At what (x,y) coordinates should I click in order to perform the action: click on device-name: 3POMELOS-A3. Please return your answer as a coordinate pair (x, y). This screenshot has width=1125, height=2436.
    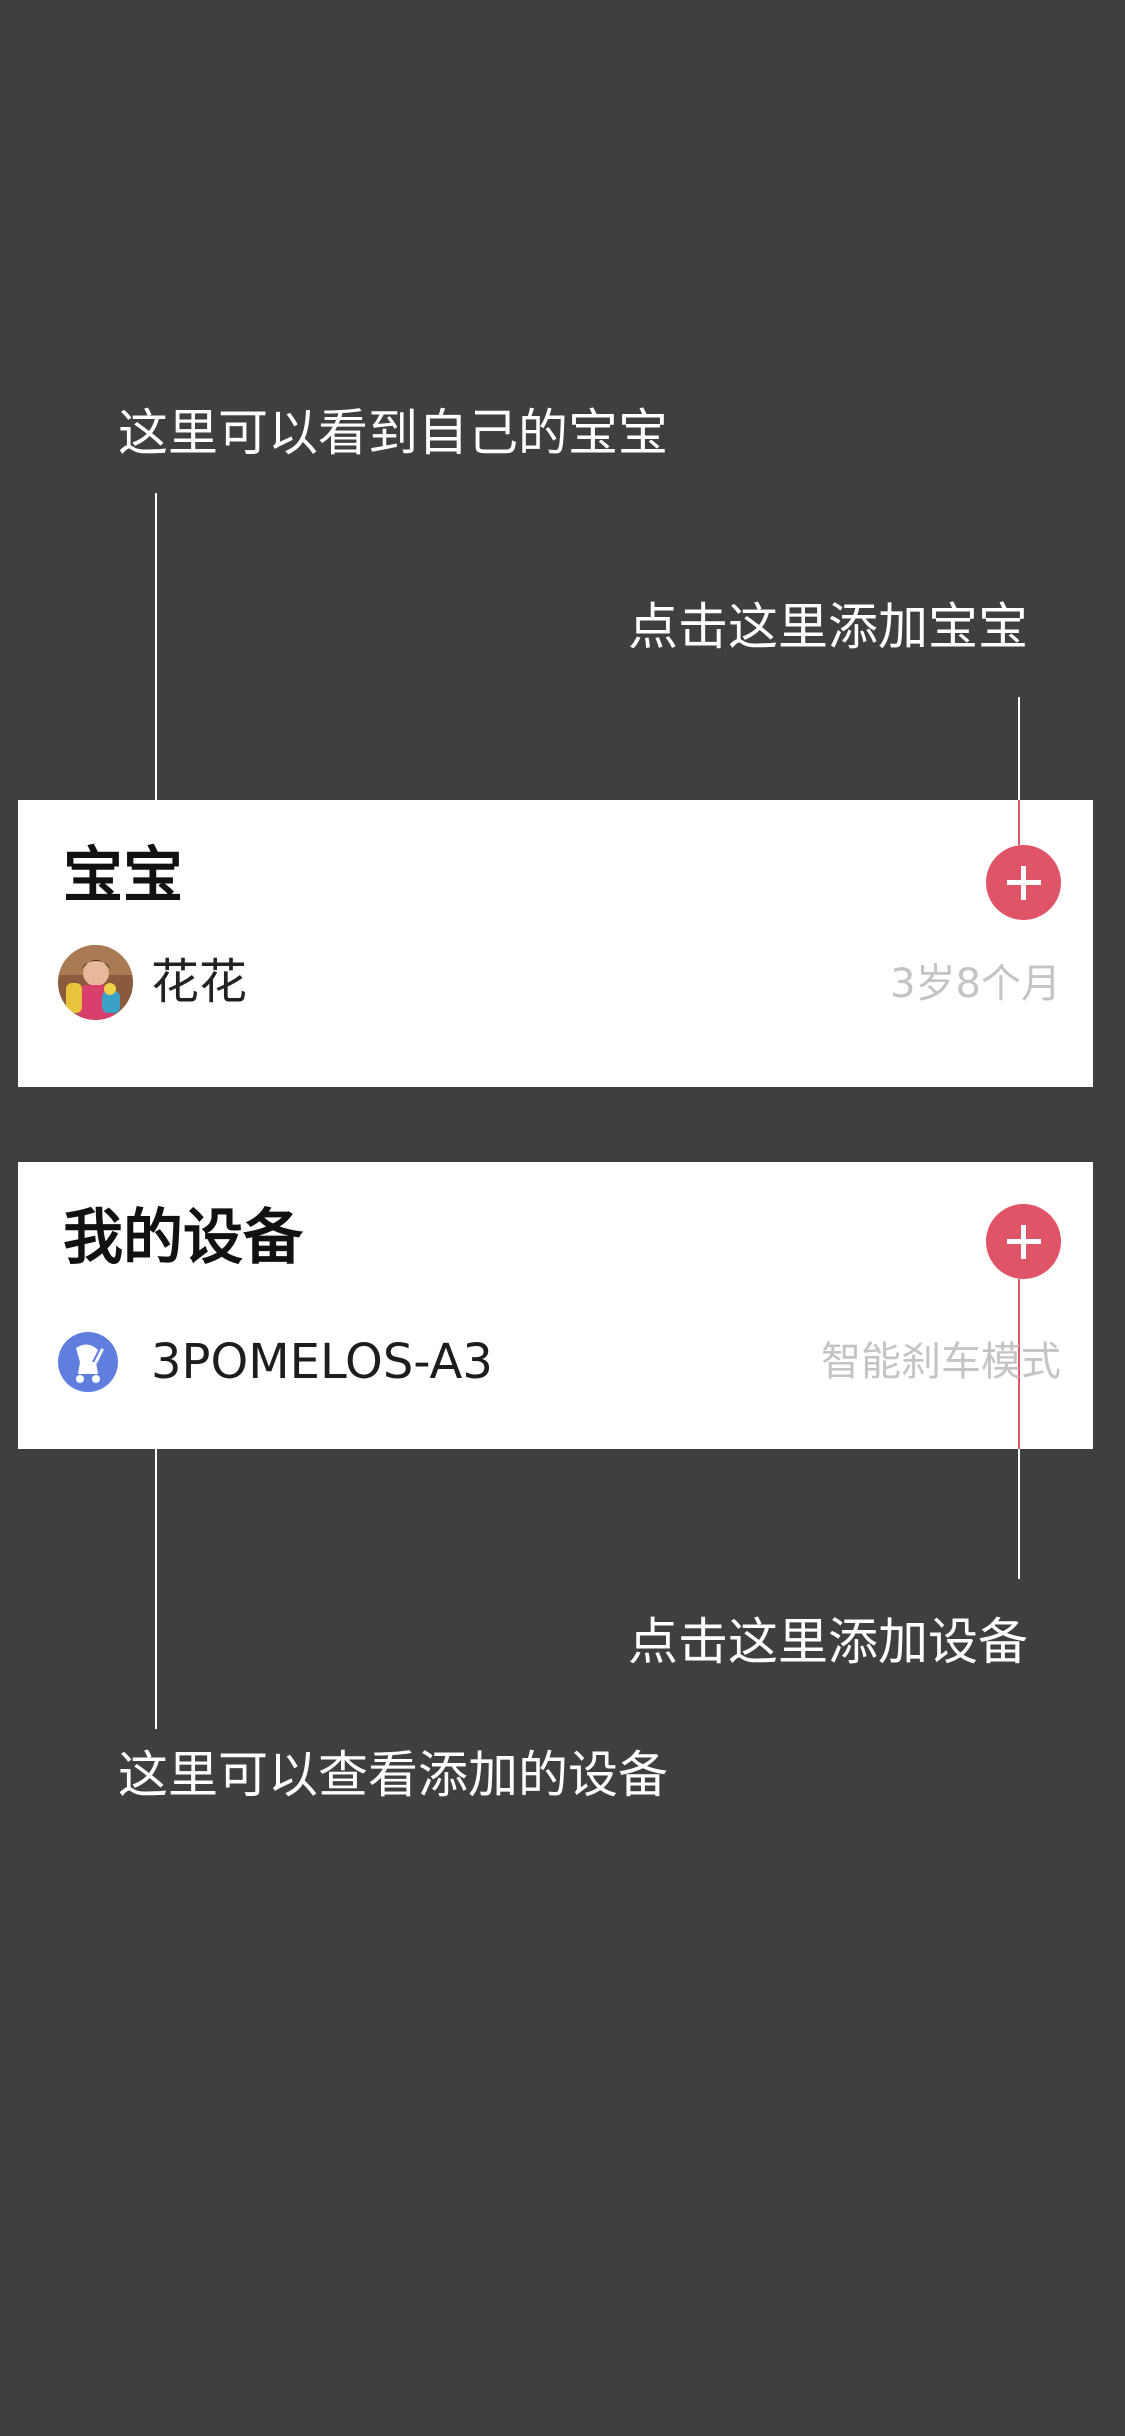
    Looking at the image, I should click on (322, 1362).